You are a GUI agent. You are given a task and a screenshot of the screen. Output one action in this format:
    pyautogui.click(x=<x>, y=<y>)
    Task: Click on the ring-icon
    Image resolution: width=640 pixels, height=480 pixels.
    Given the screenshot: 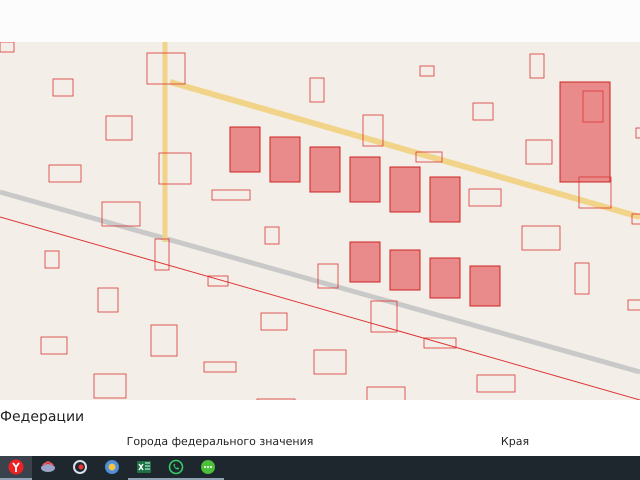 What is the action you would take?
    pyautogui.click(x=80, y=467)
    